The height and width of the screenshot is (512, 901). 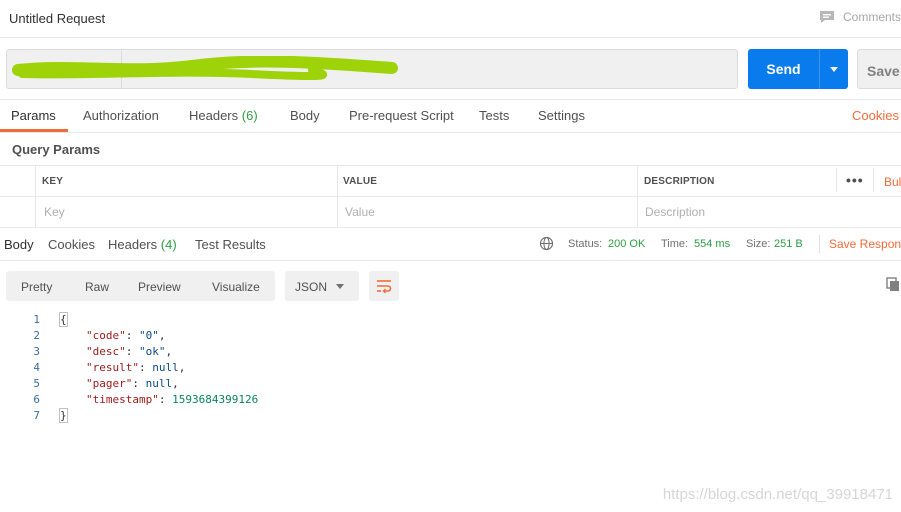 What do you see at coordinates (561, 115) in the screenshot?
I see `tab-settings: Settings` at bounding box center [561, 115].